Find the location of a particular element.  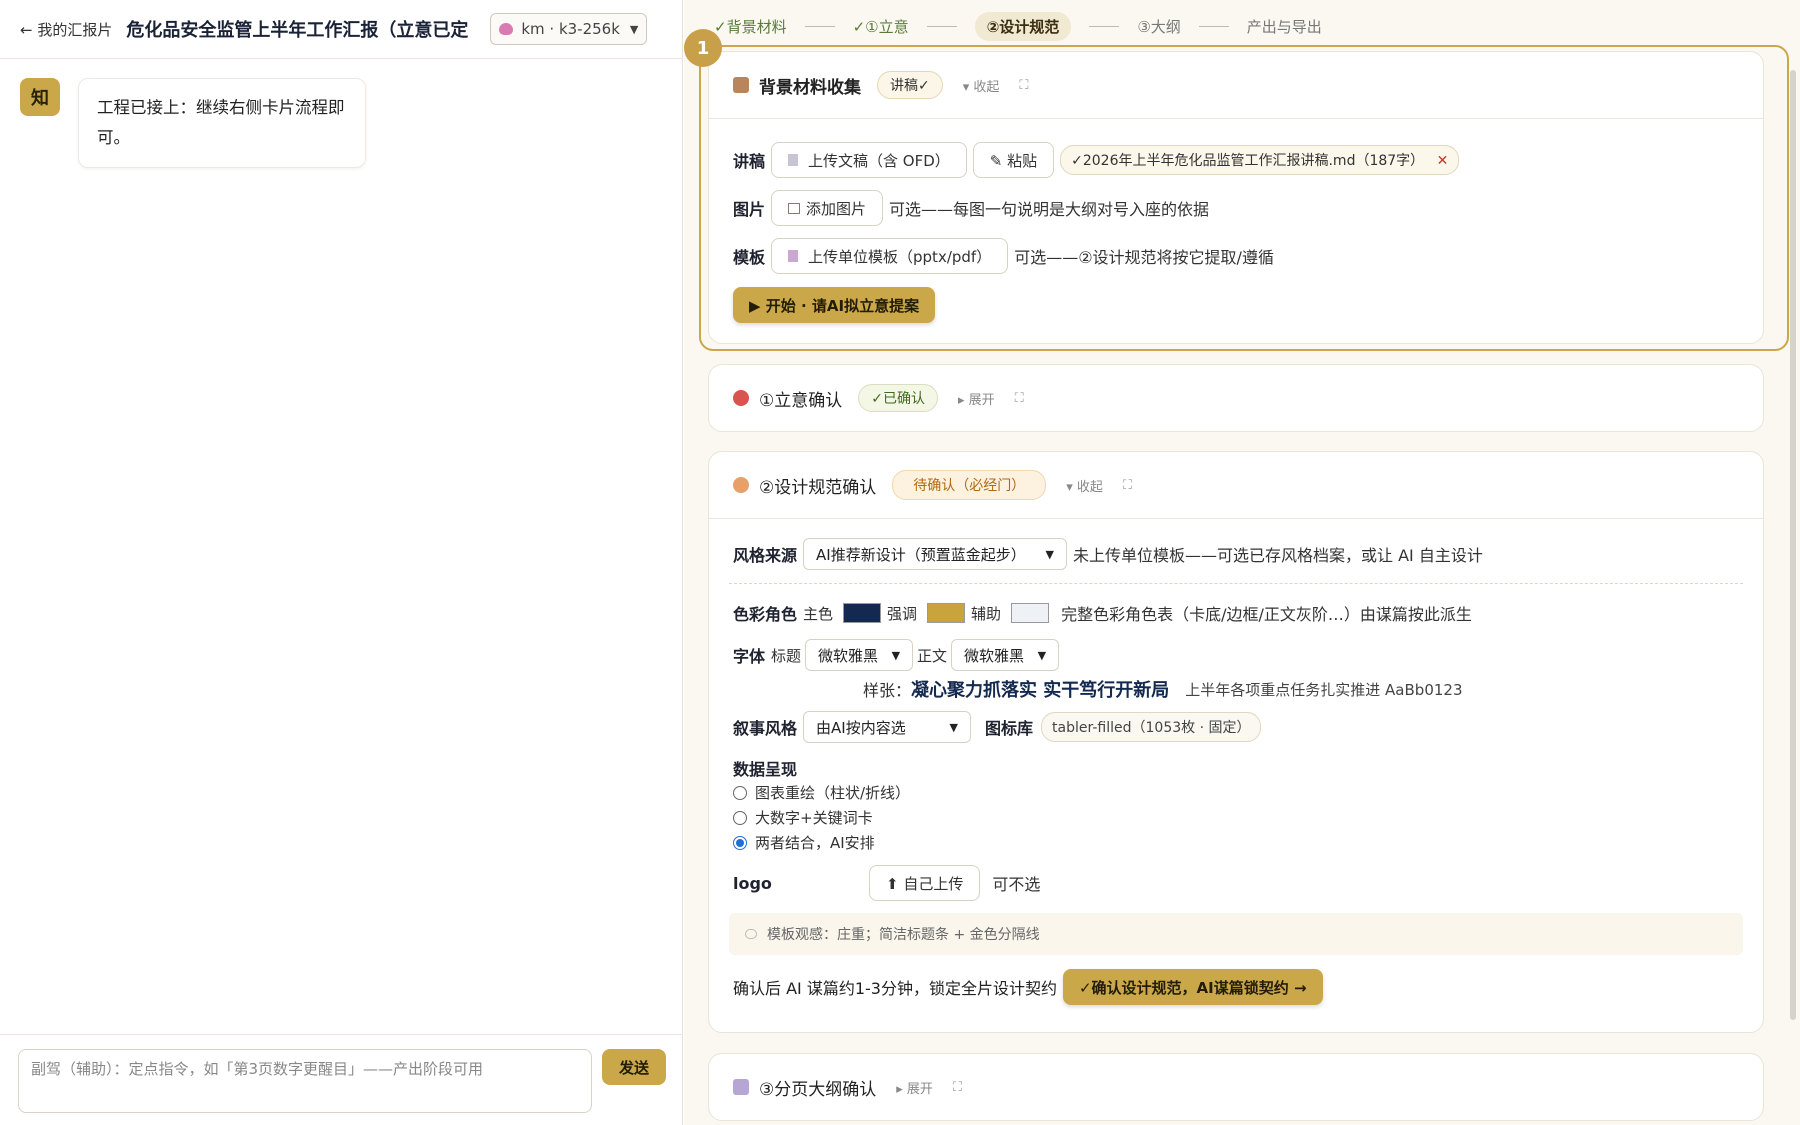

model-select: km · k3-256k ▼ is located at coordinates (569, 29).